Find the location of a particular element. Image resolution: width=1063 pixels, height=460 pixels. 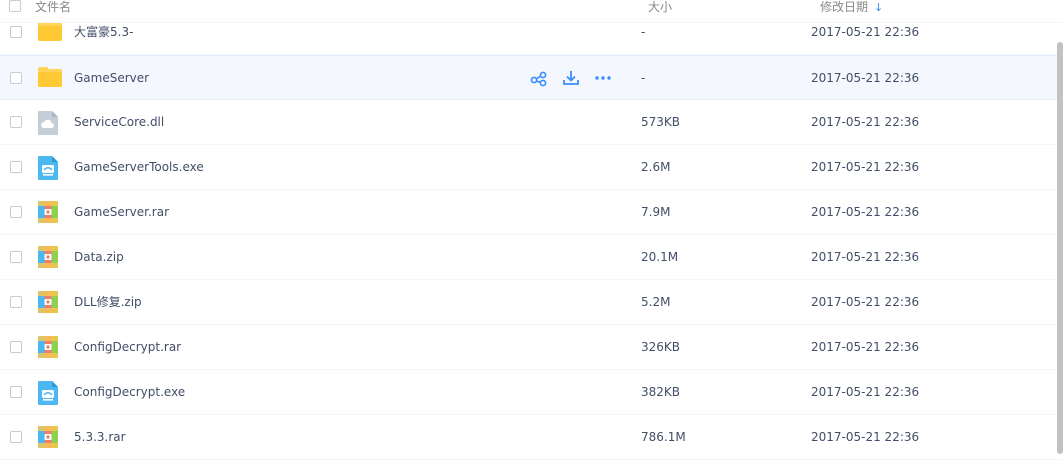

file-name: GameServer is located at coordinates (111, 78).